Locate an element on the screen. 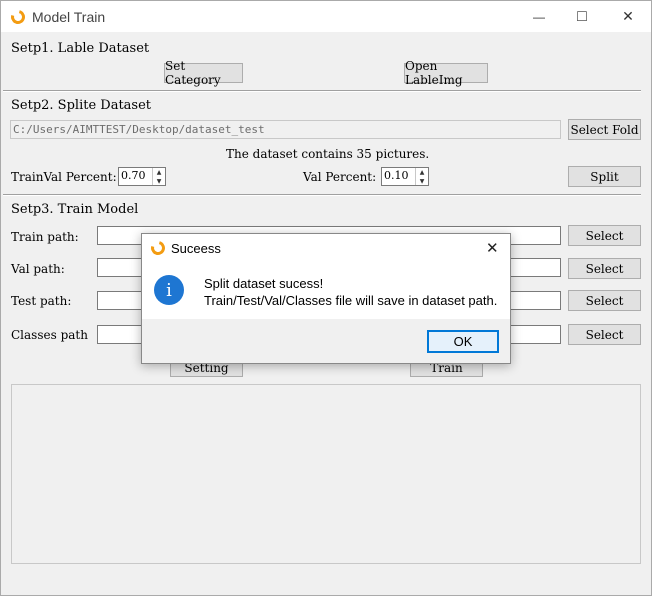 Image resolution: width=652 pixels, height=596 pixels. dialog-message-line1: Split dataset sucess! is located at coordinates (264, 283).